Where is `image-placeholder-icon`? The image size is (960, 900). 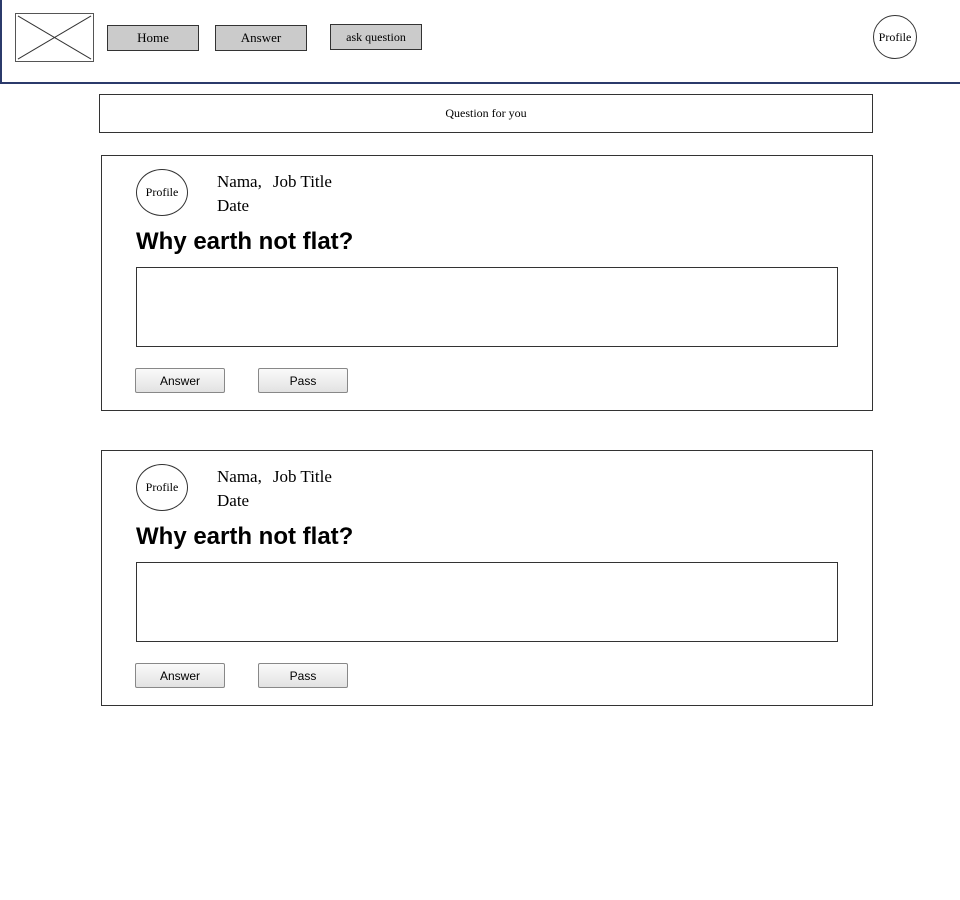 image-placeholder-icon is located at coordinates (54, 37).